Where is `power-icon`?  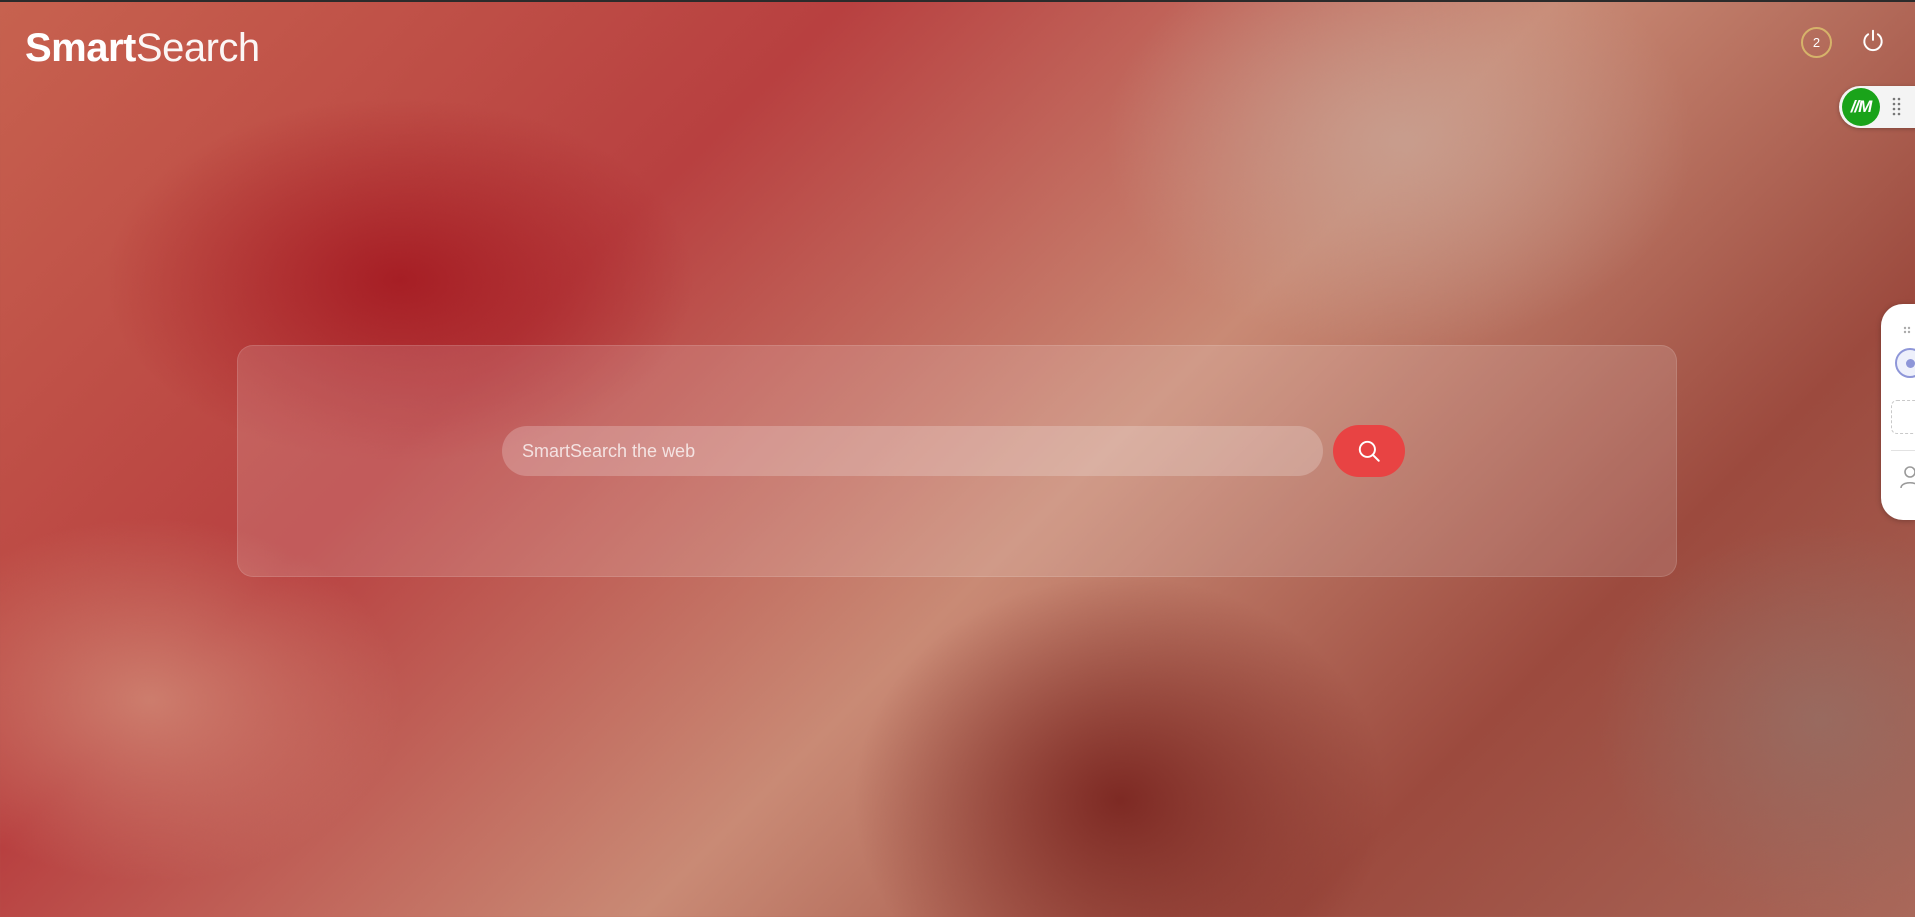
power-icon is located at coordinates (1873, 40).